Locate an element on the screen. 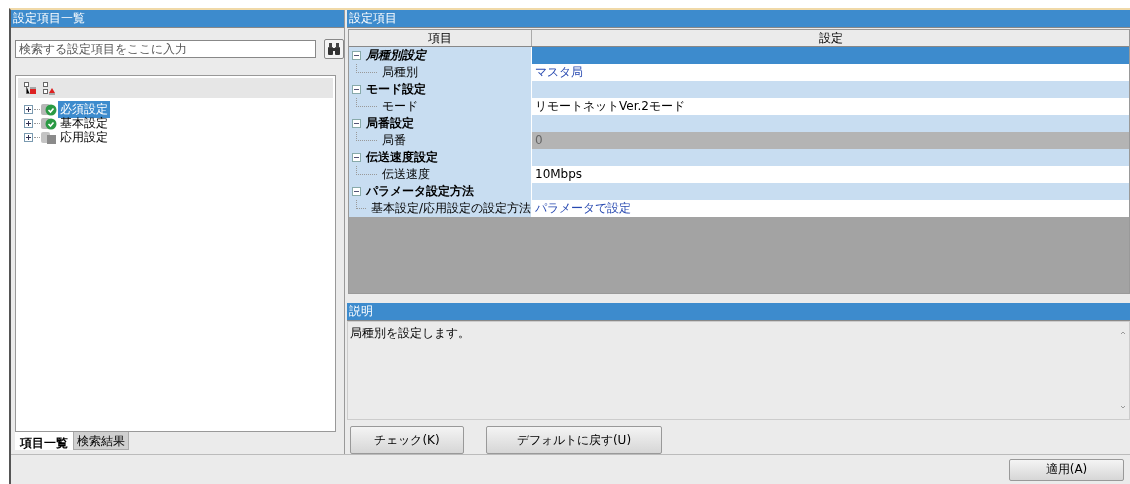 This screenshot has width=1130, height=484. column-header: 項目 is located at coordinates (440, 38).